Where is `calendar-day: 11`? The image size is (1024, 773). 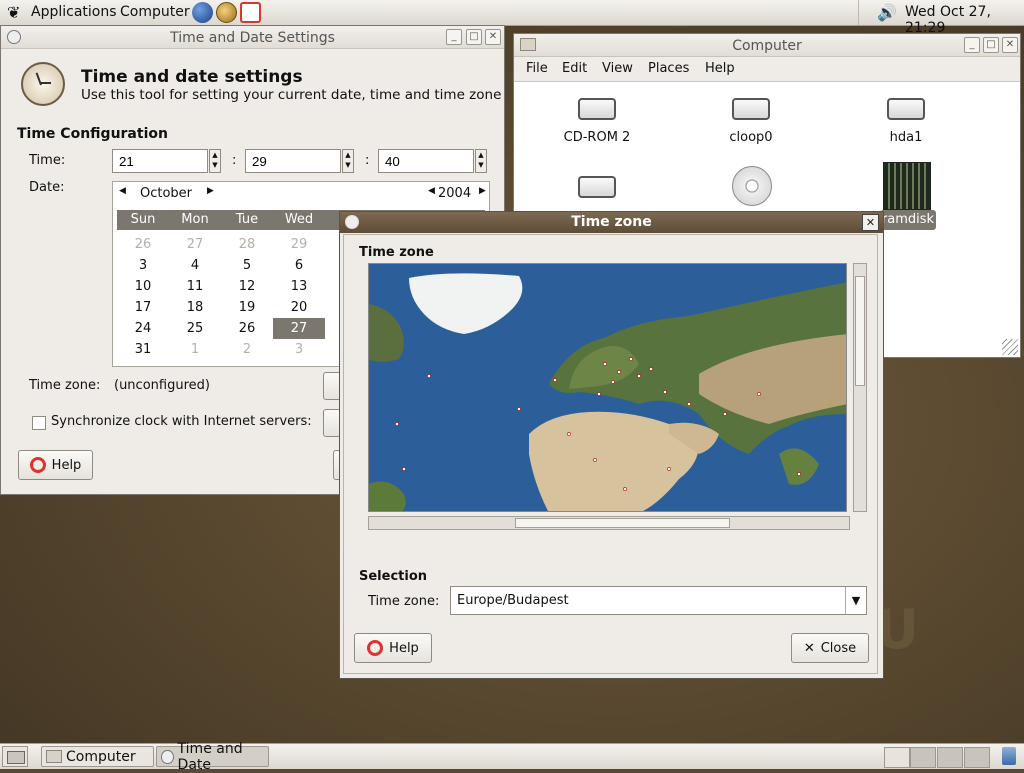 calendar-day: 11 is located at coordinates (195, 286).